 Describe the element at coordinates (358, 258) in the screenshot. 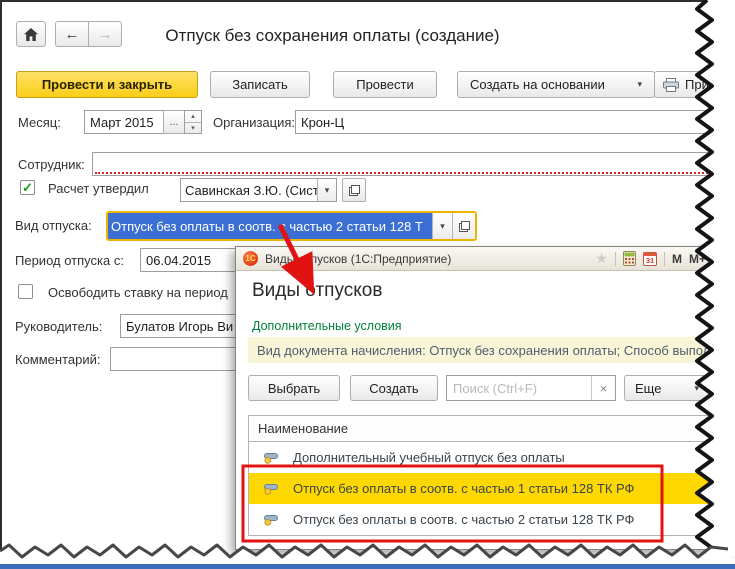

I see `dialog-title: Виды отпусков (1С:Предприятие)` at that location.